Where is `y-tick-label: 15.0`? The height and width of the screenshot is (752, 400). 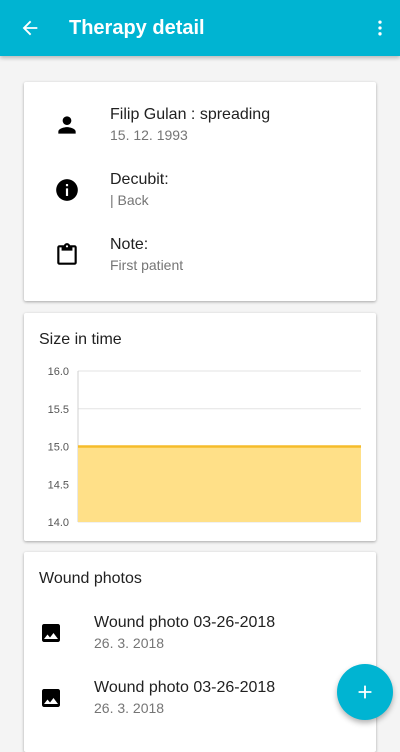
y-tick-label: 15.0 is located at coordinates (58, 448).